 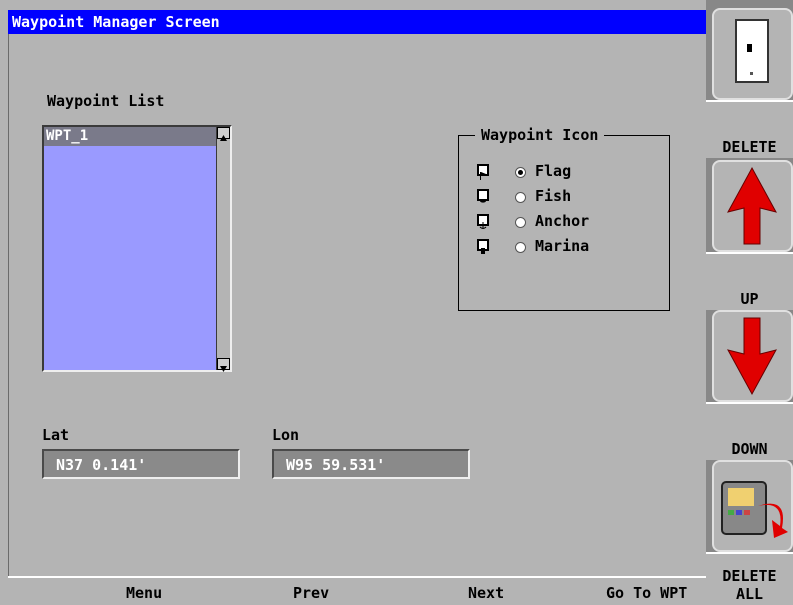 What do you see at coordinates (483, 246) in the screenshot?
I see `marina-icon` at bounding box center [483, 246].